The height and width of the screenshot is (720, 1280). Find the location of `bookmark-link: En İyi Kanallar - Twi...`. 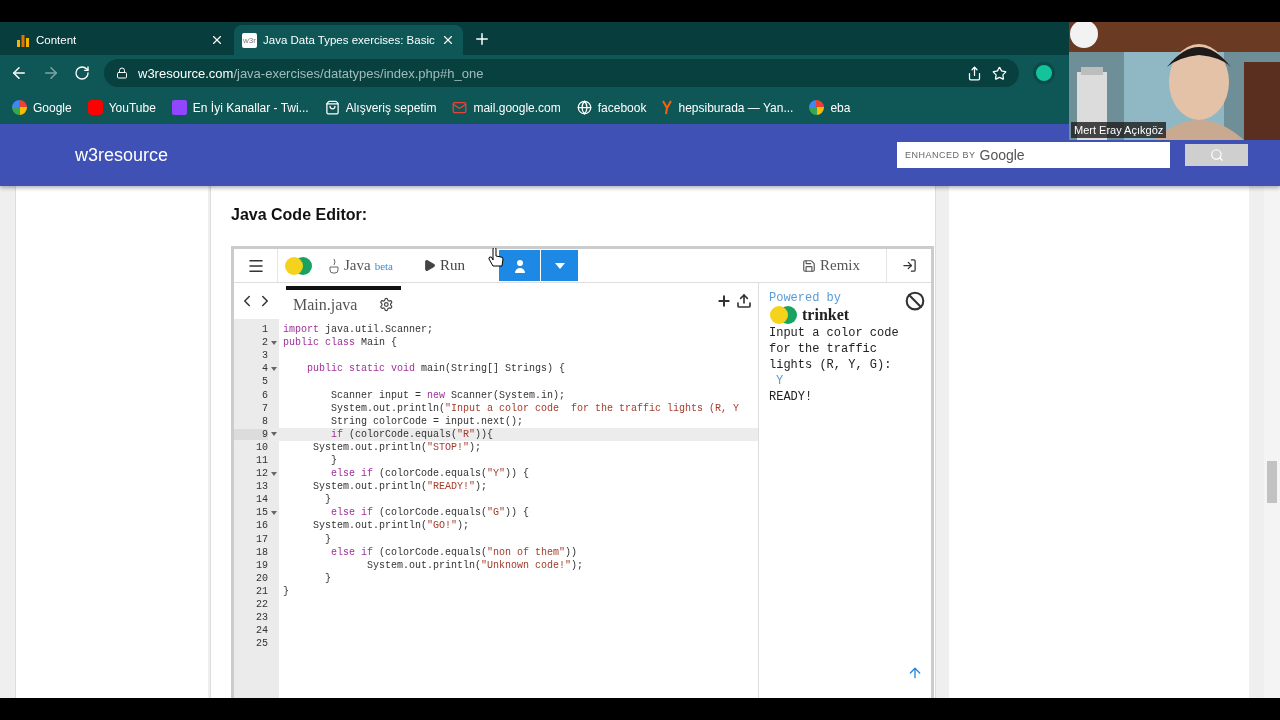

bookmark-link: En İyi Kanallar - Twi... is located at coordinates (240, 107).